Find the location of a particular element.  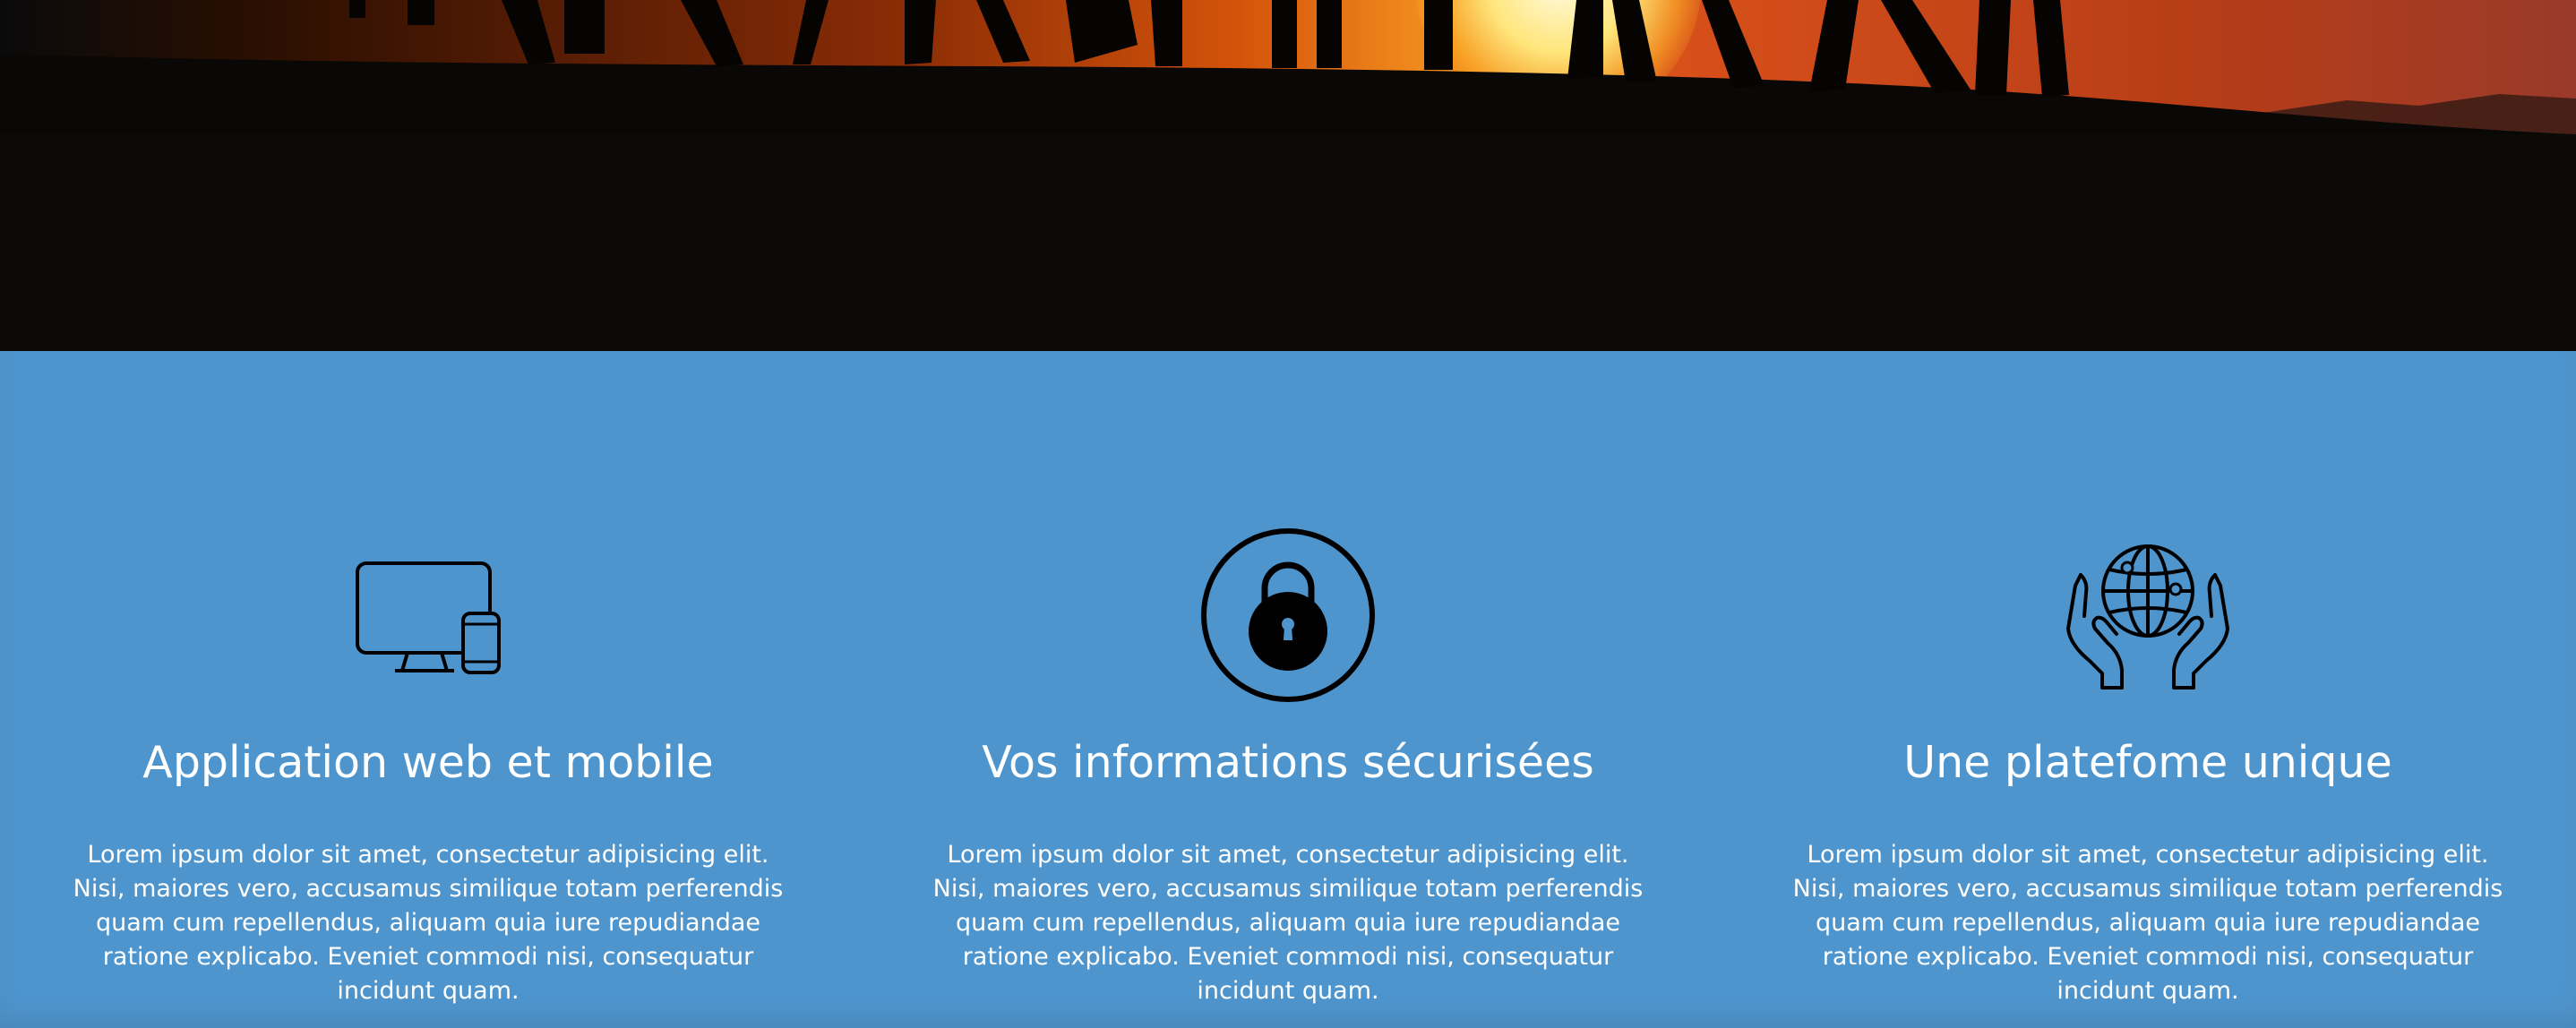

feature-title: Une platefome unique is located at coordinates (2147, 762).